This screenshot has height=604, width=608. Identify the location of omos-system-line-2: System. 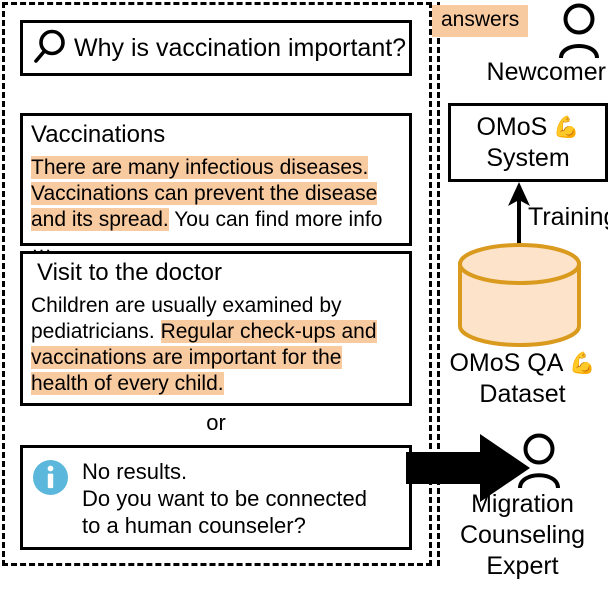
(528, 157).